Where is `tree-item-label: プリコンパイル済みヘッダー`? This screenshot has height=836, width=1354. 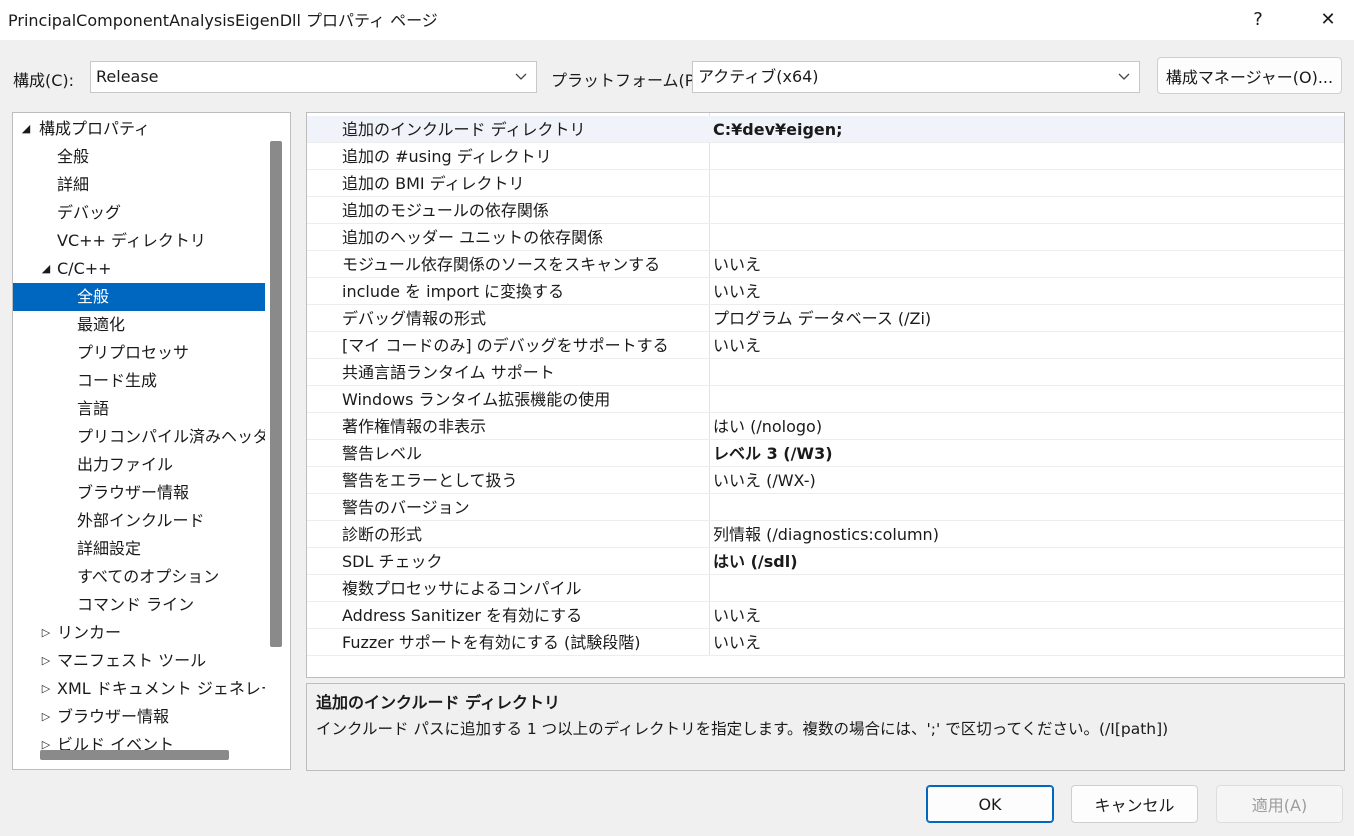
tree-item-label: プリコンパイル済みヘッダー is located at coordinates (171, 436).